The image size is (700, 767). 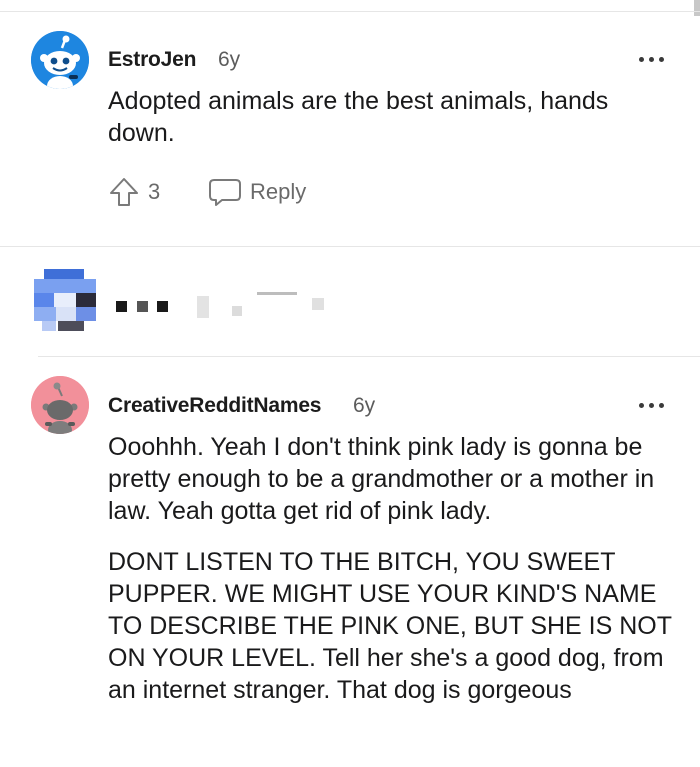 I want to click on reply-button: Reply, so click(x=257, y=192).